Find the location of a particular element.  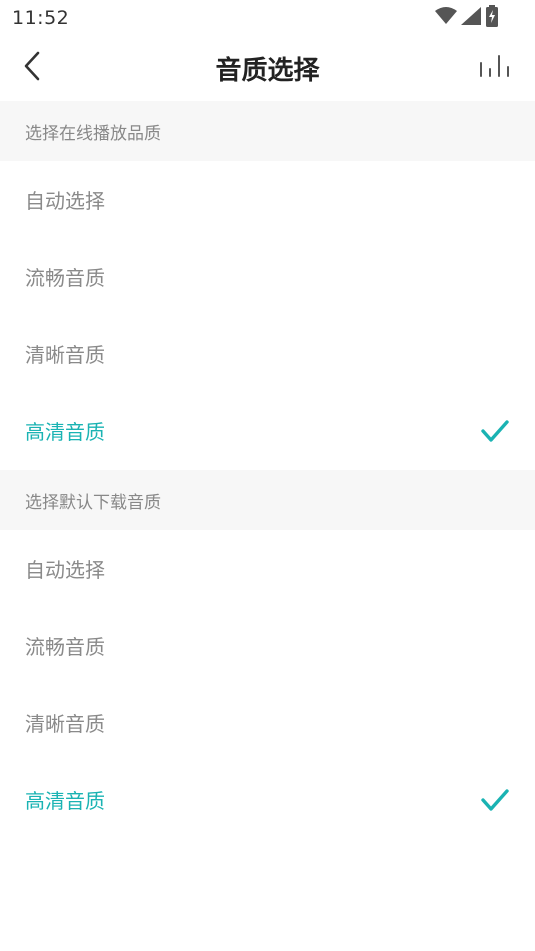

option-download-clear: 清晰音质 is located at coordinates (267, 722).